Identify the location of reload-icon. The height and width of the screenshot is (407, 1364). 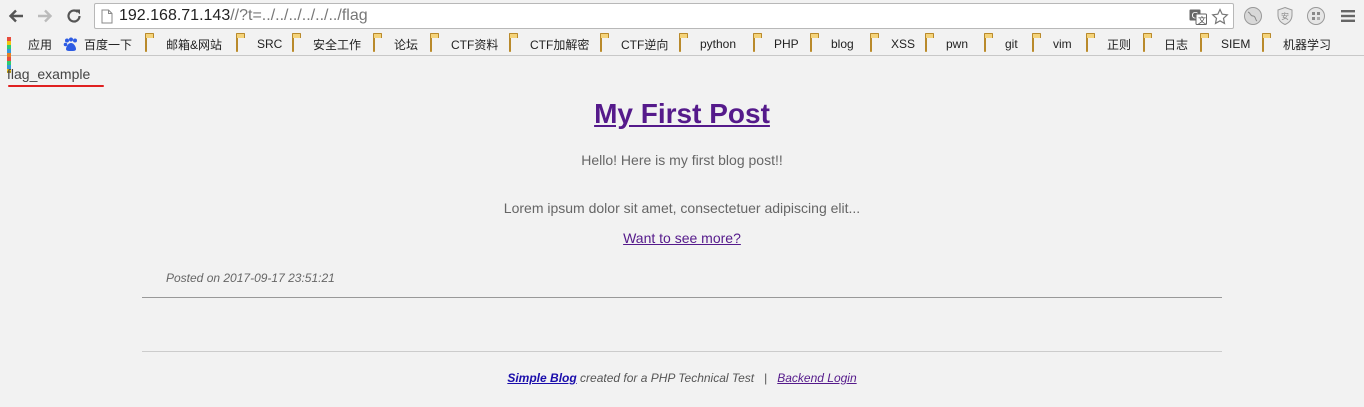
(74, 16).